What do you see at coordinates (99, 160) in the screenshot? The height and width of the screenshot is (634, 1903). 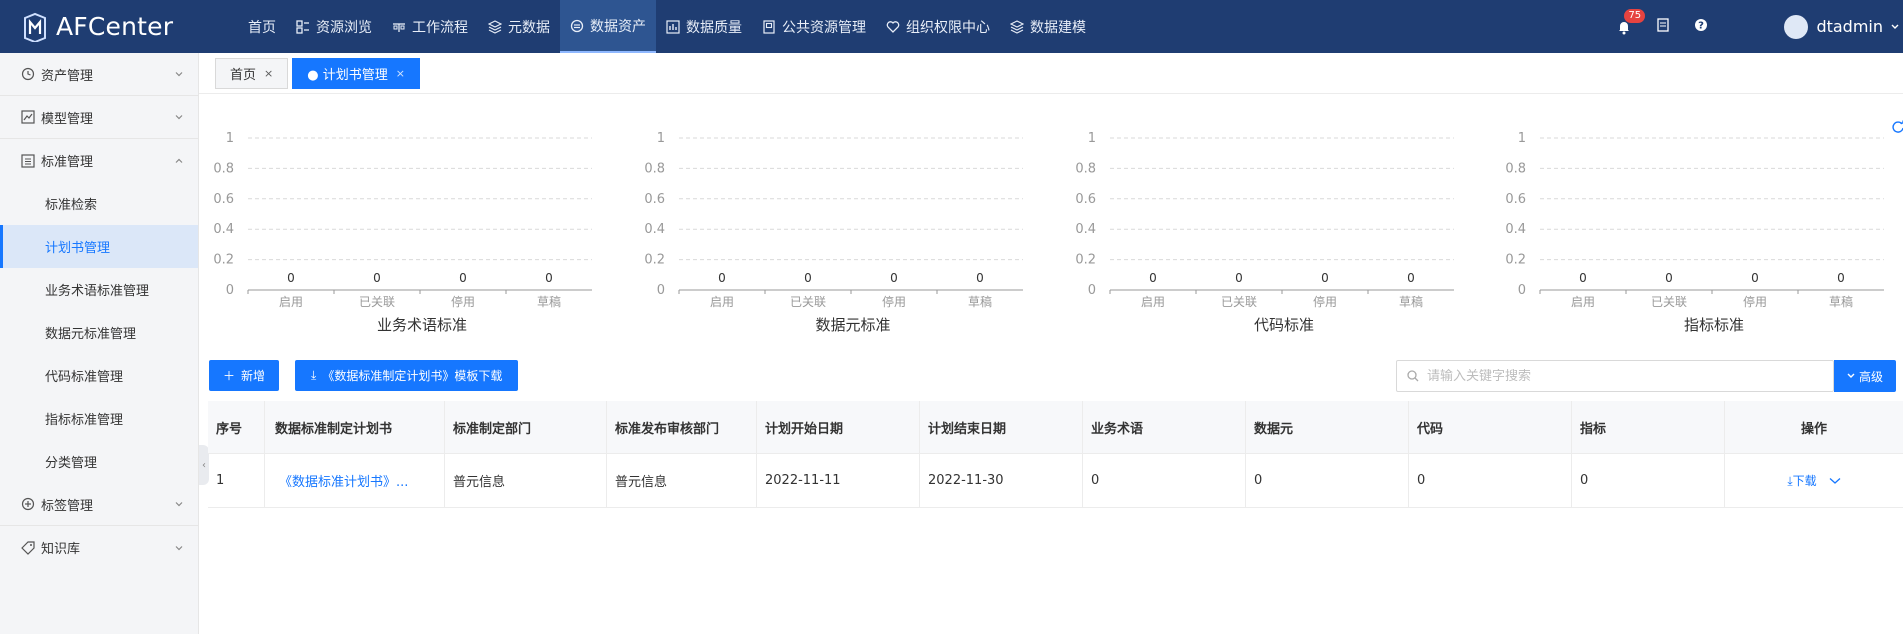 I see `sidebar-group-standard-management: 标准管理` at bounding box center [99, 160].